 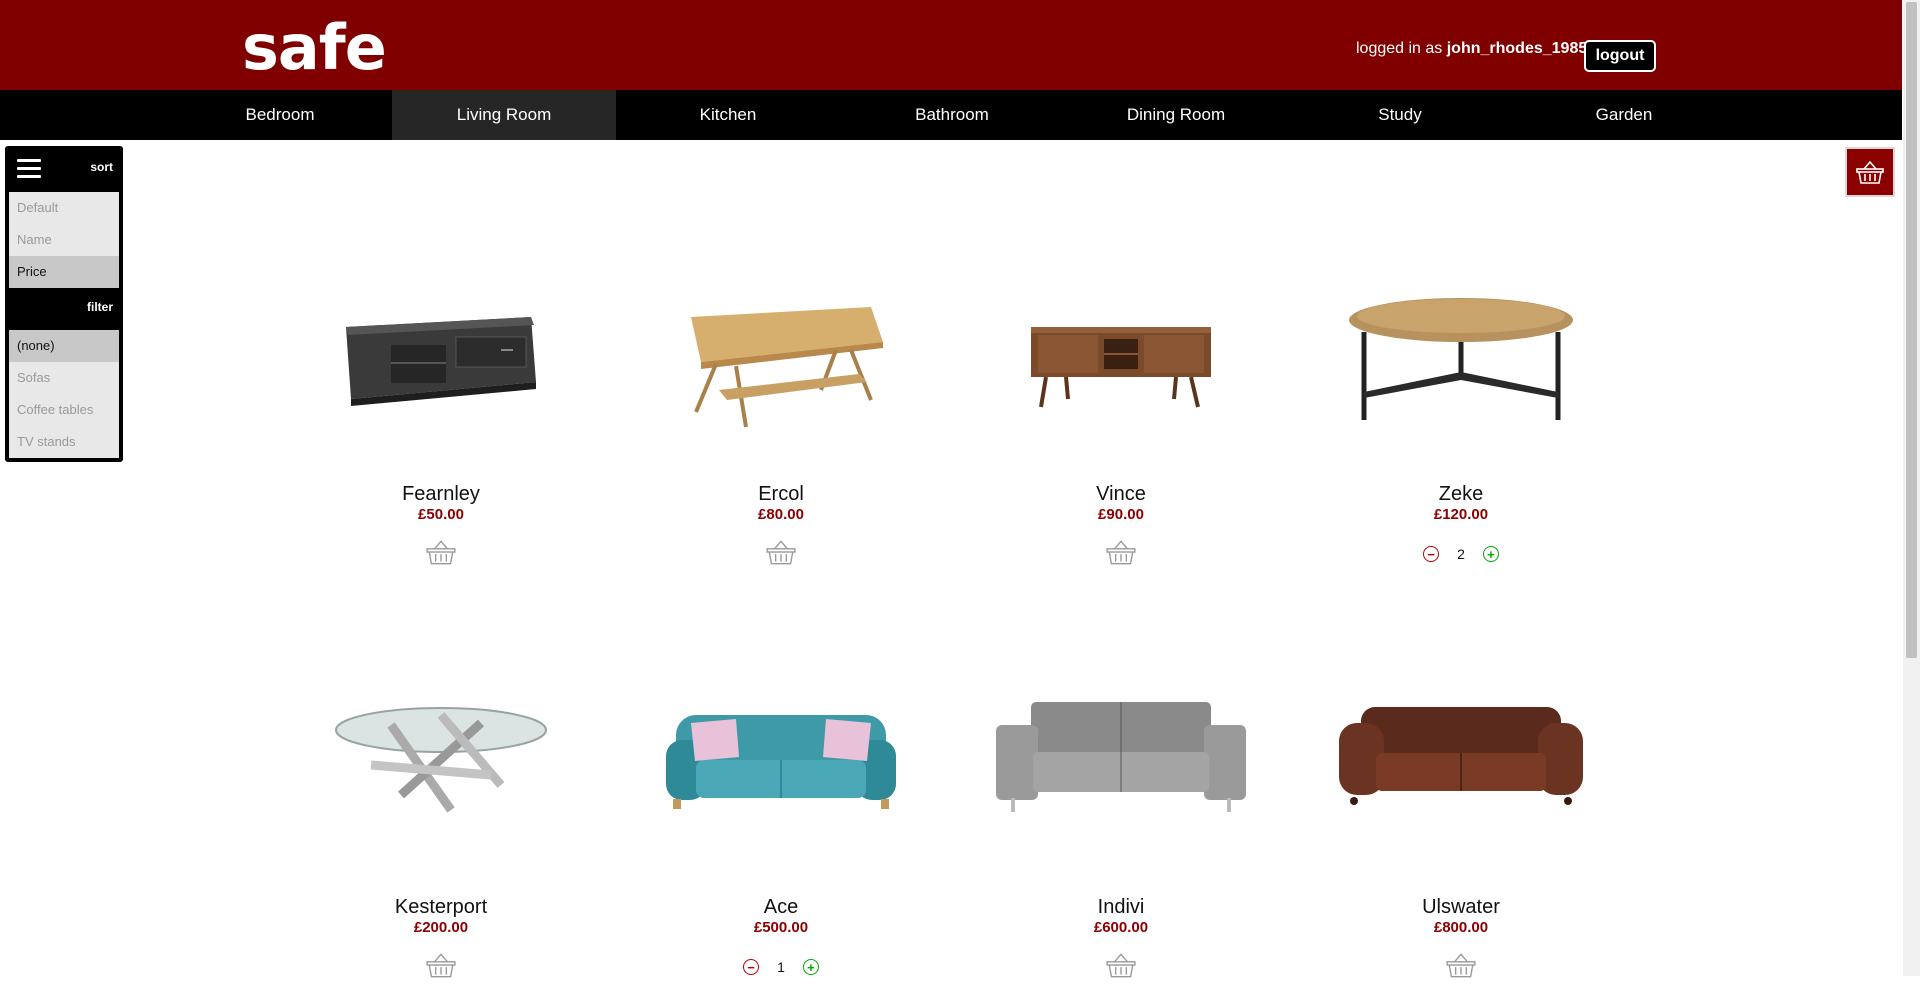 I want to click on product-card: Kesterport £200.00, so click(x=441, y=829).